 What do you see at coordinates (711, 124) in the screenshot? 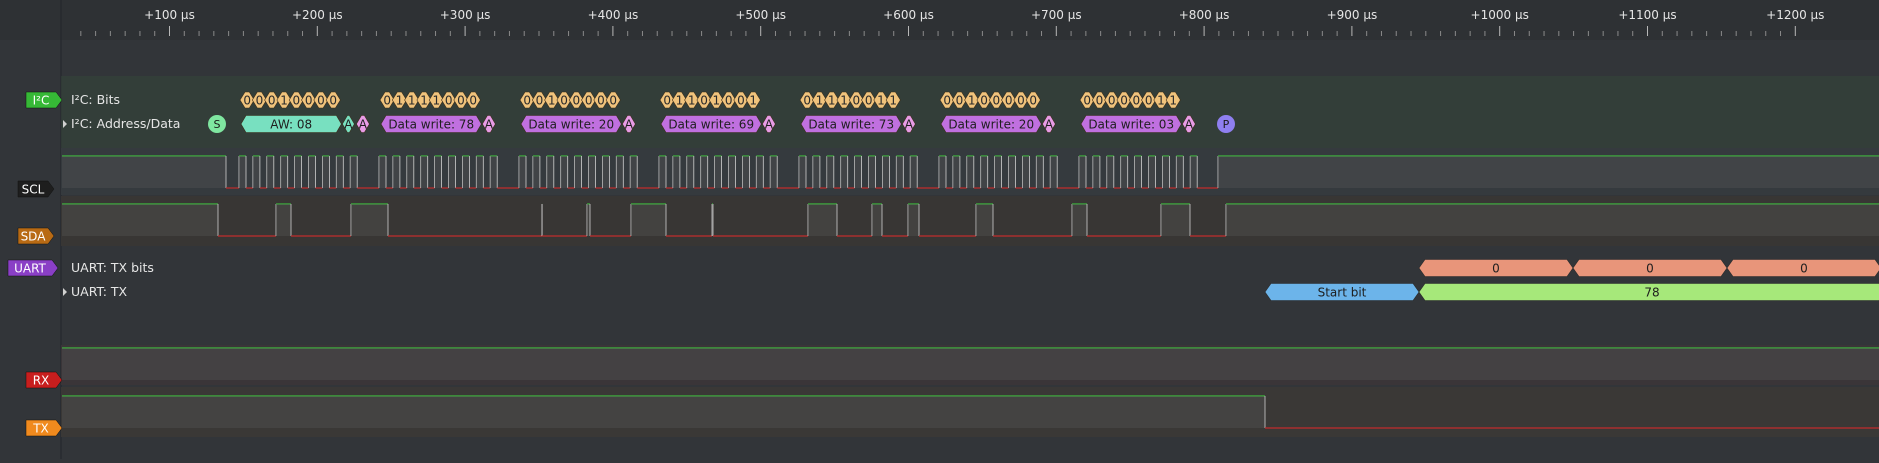
I see `i2c-data-annotation: Data write: 69` at bounding box center [711, 124].